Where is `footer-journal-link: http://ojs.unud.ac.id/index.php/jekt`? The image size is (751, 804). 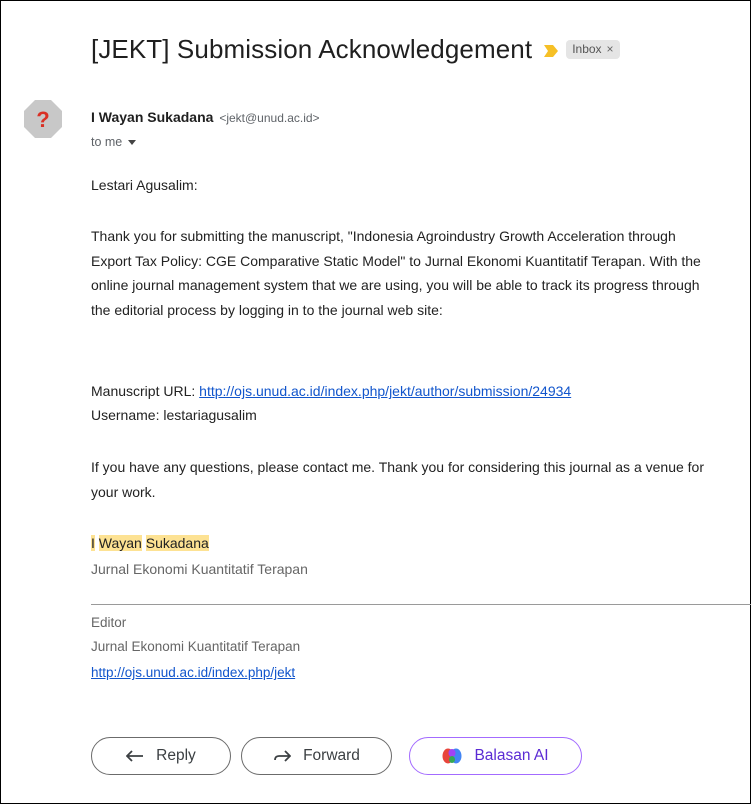
footer-journal-link: http://ojs.unud.ac.id/index.php/jekt is located at coordinates (193, 672).